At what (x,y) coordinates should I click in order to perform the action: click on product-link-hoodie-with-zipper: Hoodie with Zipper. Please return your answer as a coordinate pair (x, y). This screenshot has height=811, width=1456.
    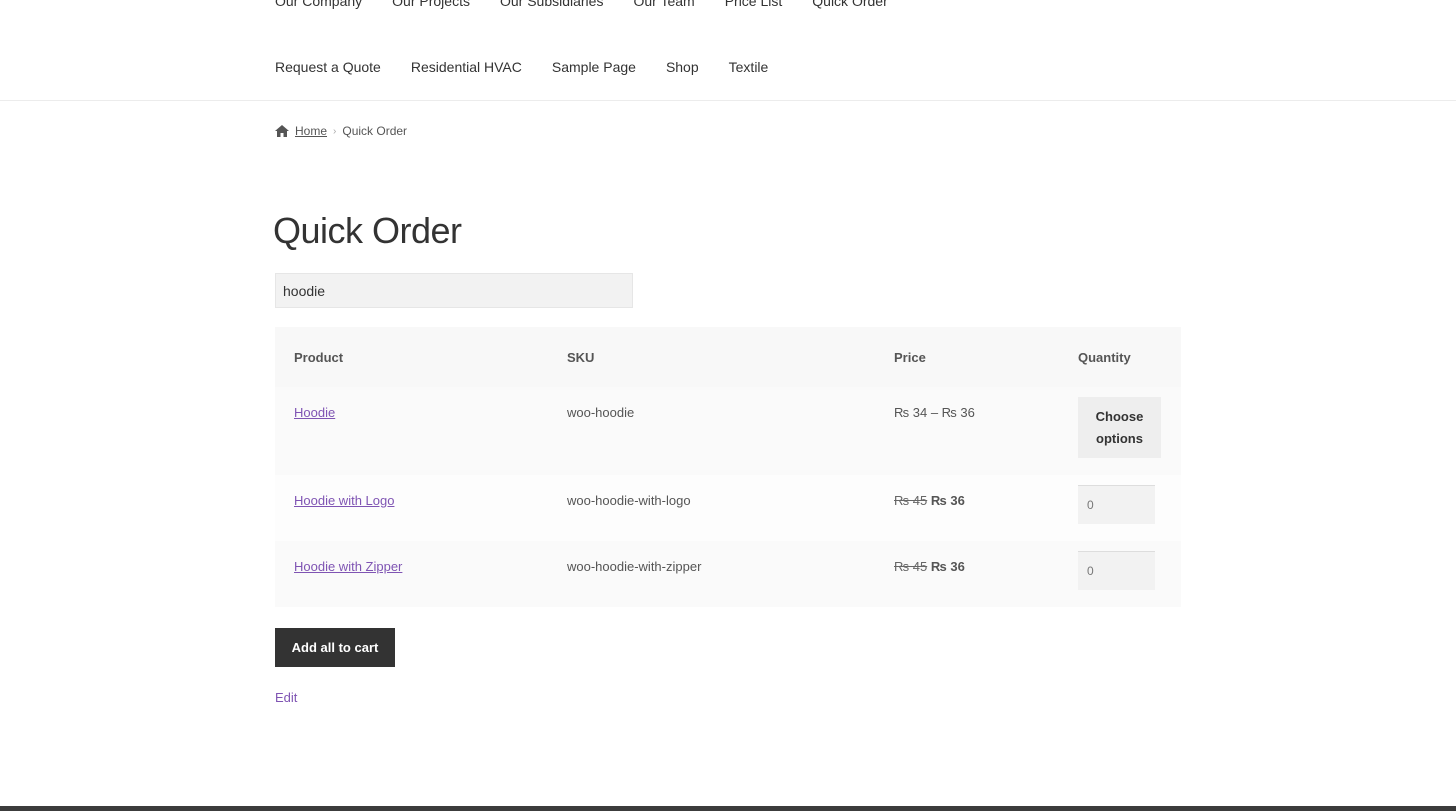
    Looking at the image, I should click on (348, 566).